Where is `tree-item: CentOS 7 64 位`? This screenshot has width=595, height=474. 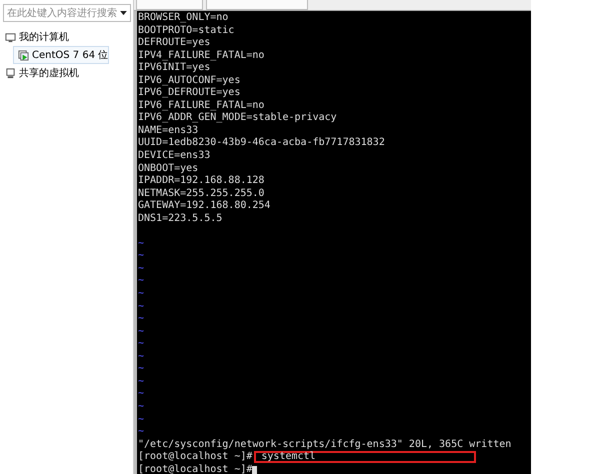 tree-item: CentOS 7 64 位 is located at coordinates (61, 55).